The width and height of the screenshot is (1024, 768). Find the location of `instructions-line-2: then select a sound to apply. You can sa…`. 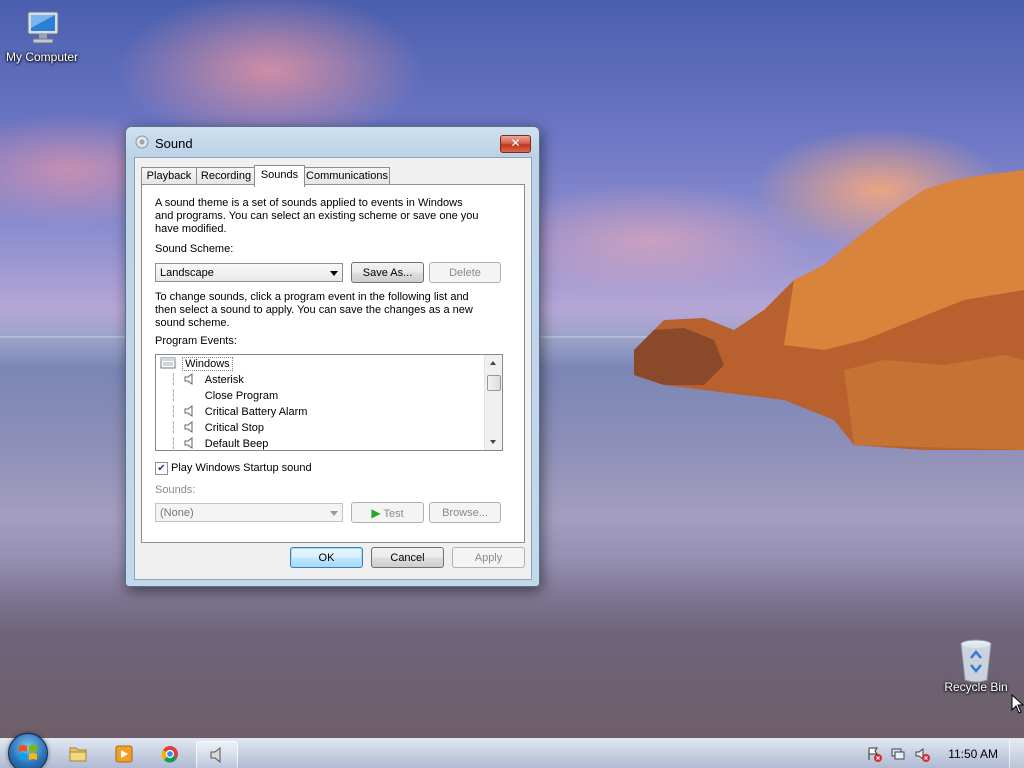

instructions-line-2: then select a sound to apply. You can sa… is located at coordinates (314, 310).